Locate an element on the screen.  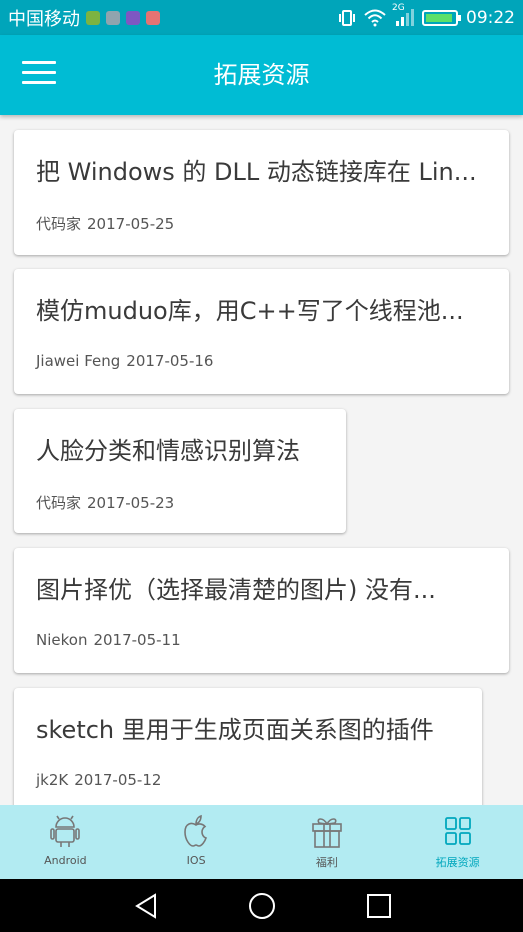
recents-square-icon is located at coordinates (379, 906).